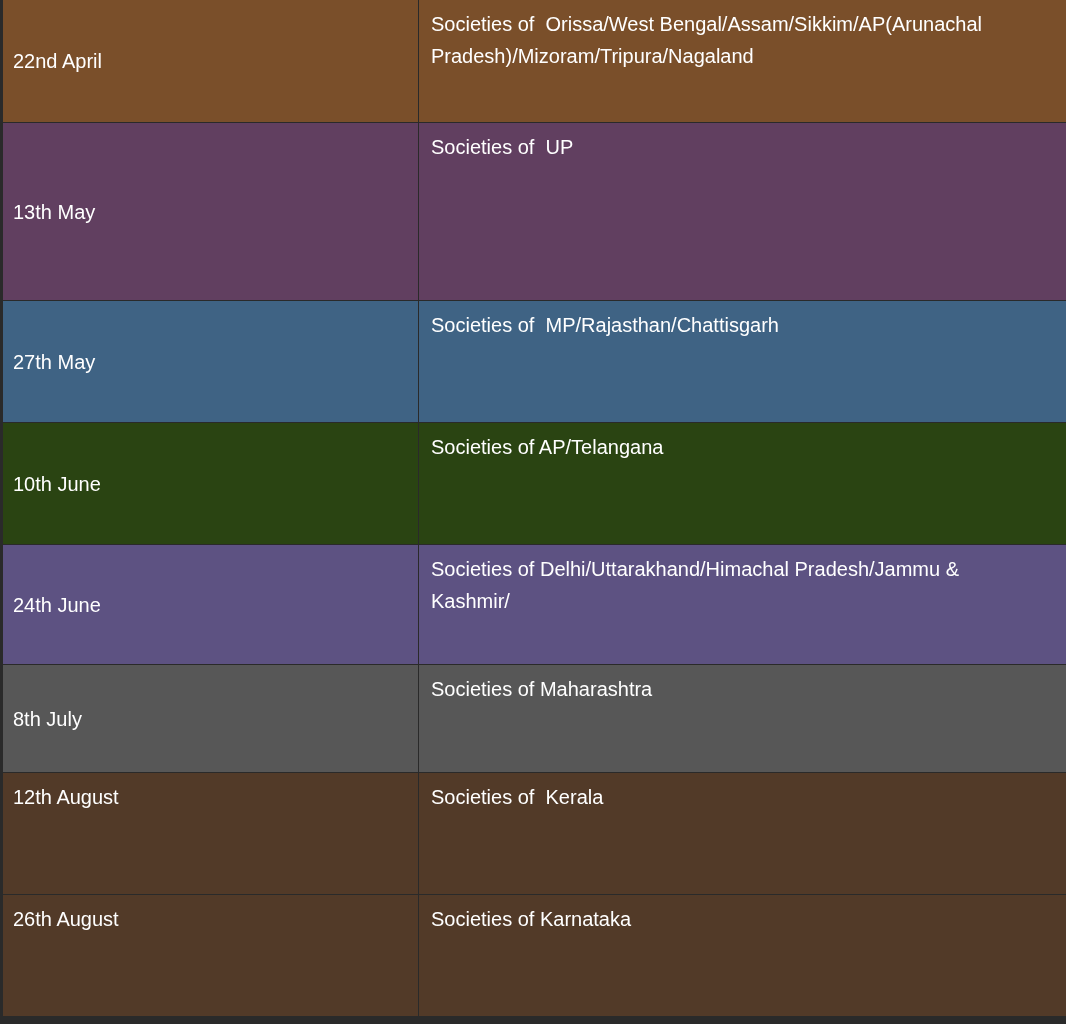  I want to click on table-cell: 22nd April, so click(210, 61).